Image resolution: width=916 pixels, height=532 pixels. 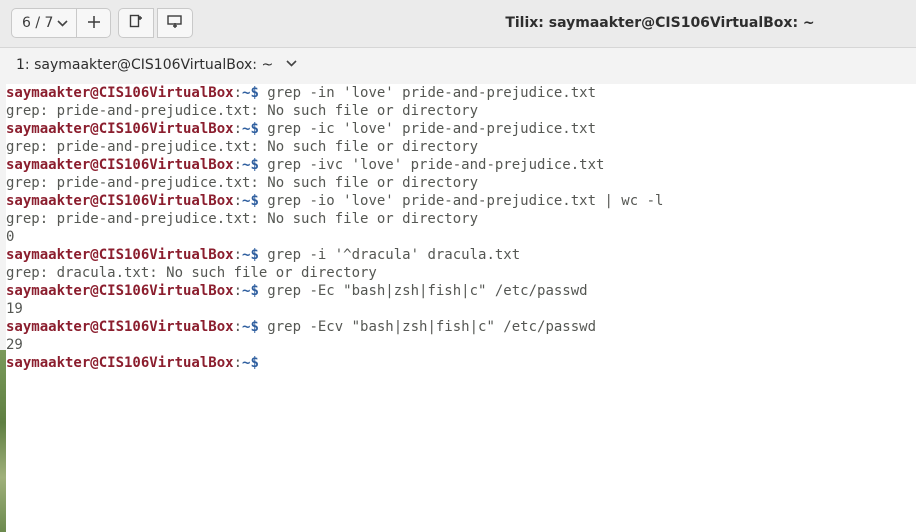 I want to click on session-switcher-button: 6 / 7, so click(x=44, y=23).